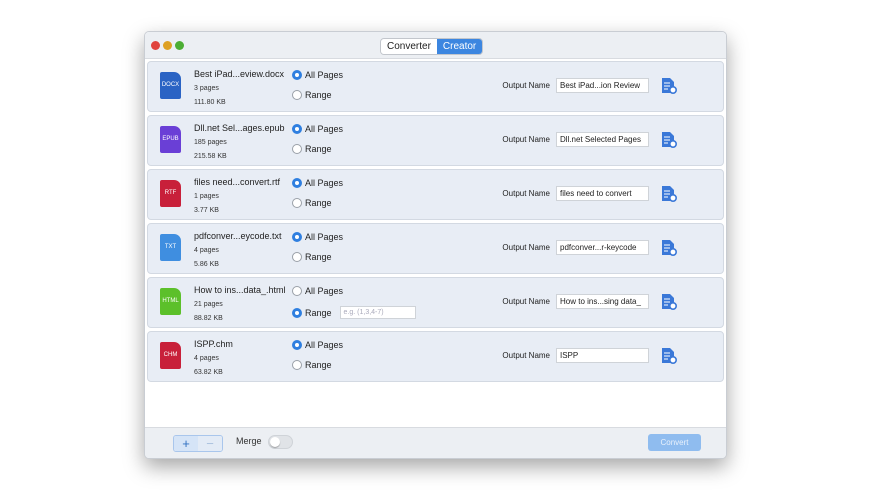 The width and height of the screenshot is (870, 490). Describe the element at coordinates (602, 139) in the screenshot. I see `output-name-input: Dll.net Selected Pages` at that location.